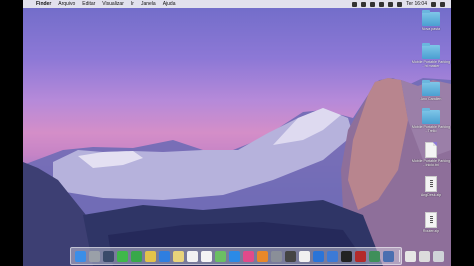  Describe the element at coordinates (148, 4) in the screenshot. I see `menu-janela: Janela` at that location.